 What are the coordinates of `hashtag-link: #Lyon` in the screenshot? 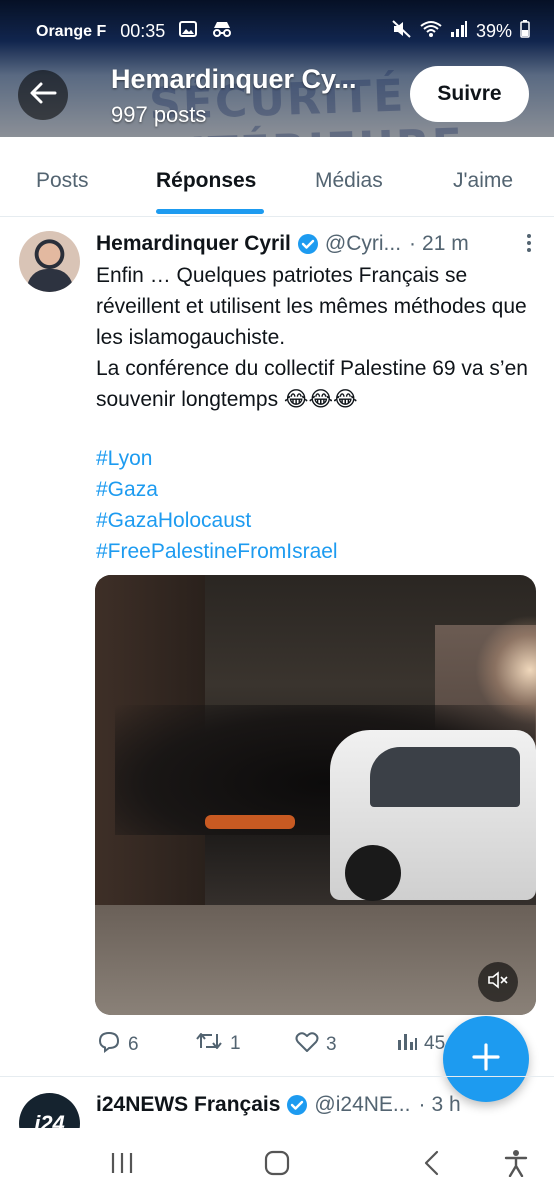 It's located at (217, 458).